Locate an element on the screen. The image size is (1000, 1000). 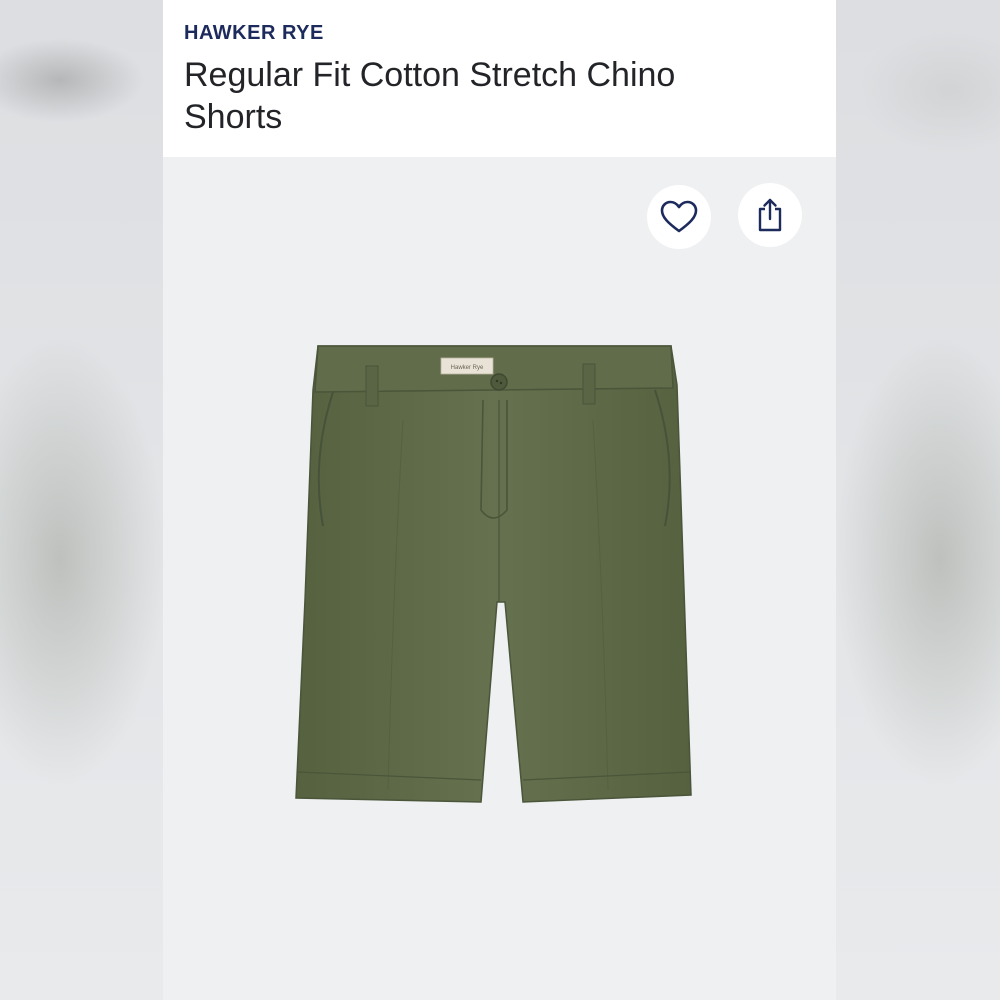
favorite-button is located at coordinates (679, 217).